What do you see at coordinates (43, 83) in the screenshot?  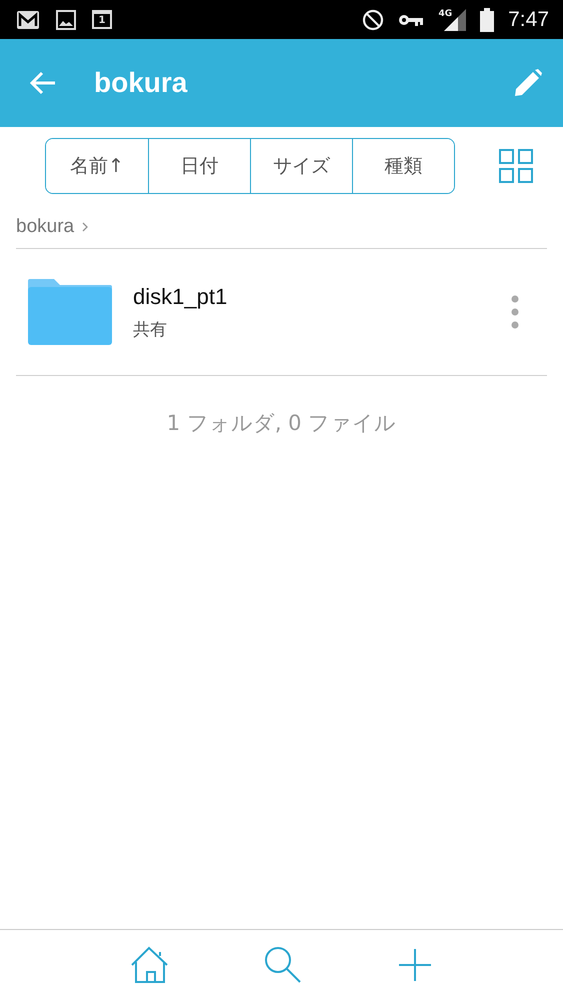 I see `back-arrow-icon` at bounding box center [43, 83].